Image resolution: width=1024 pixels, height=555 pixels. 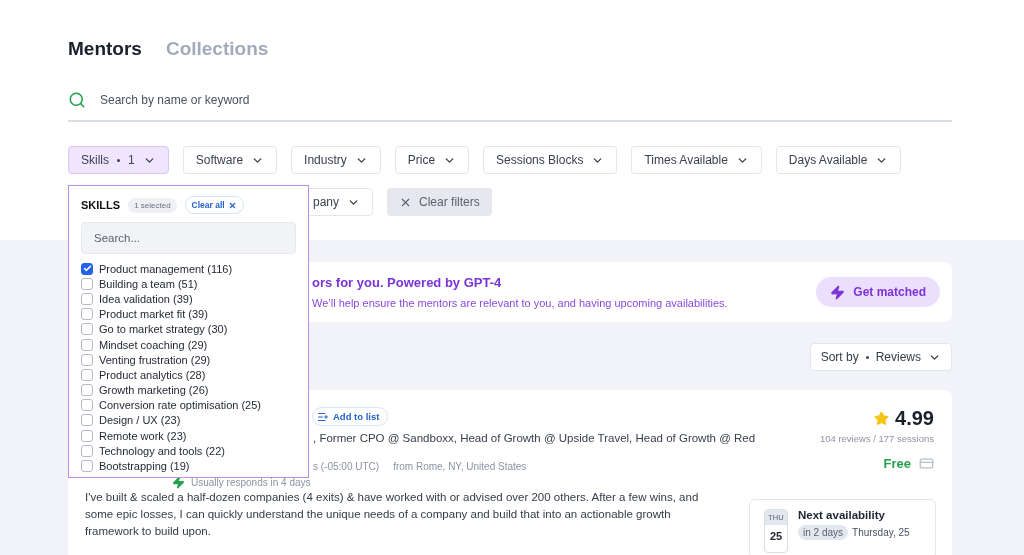 I want to click on add-to-list-button: Add to list, so click(x=350, y=416).